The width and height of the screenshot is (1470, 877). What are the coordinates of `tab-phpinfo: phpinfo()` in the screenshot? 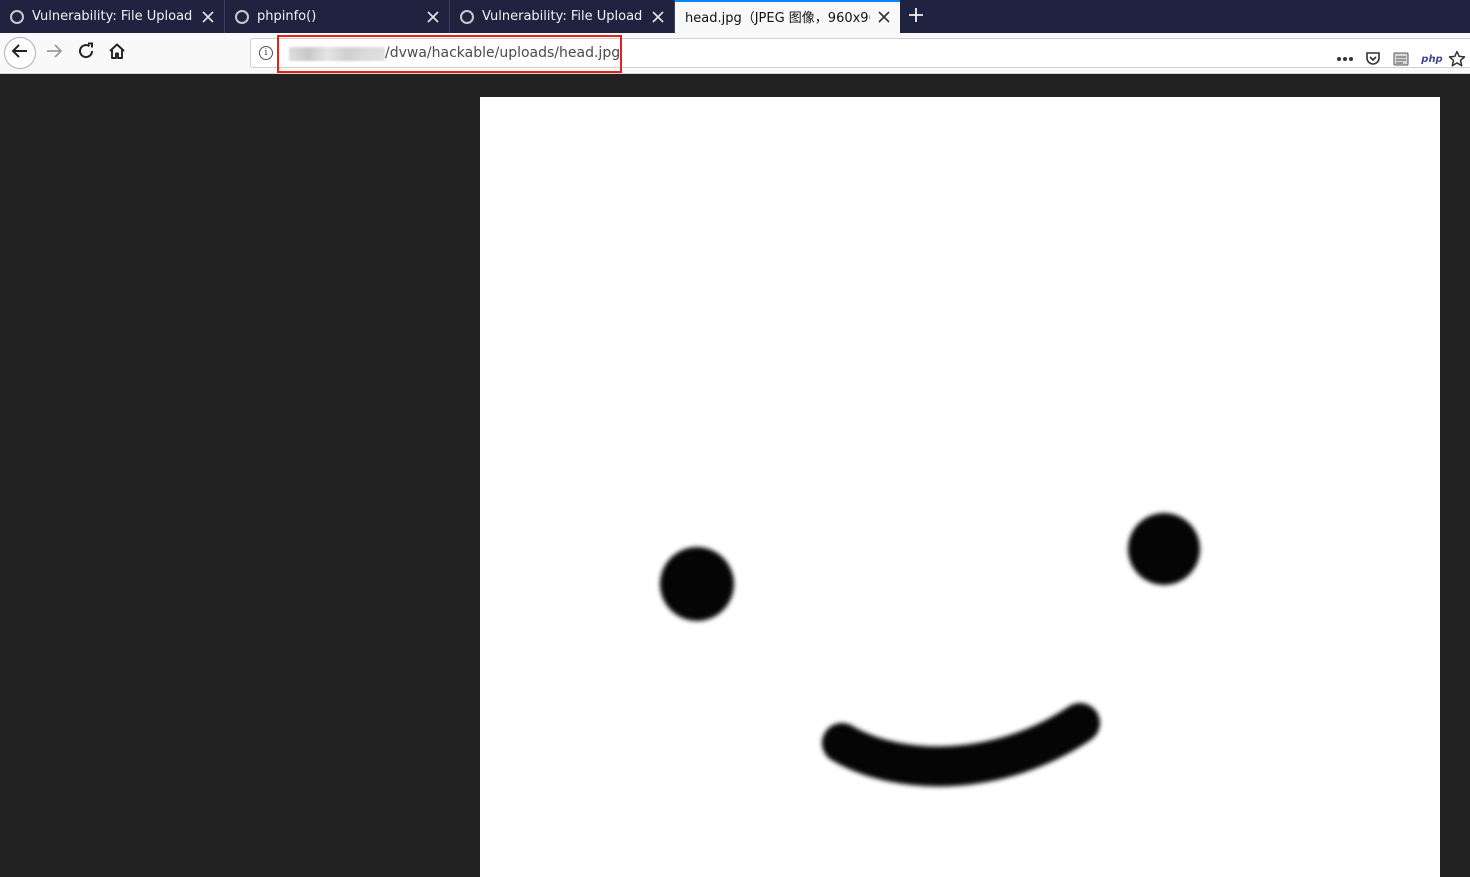 It's located at (337, 16).